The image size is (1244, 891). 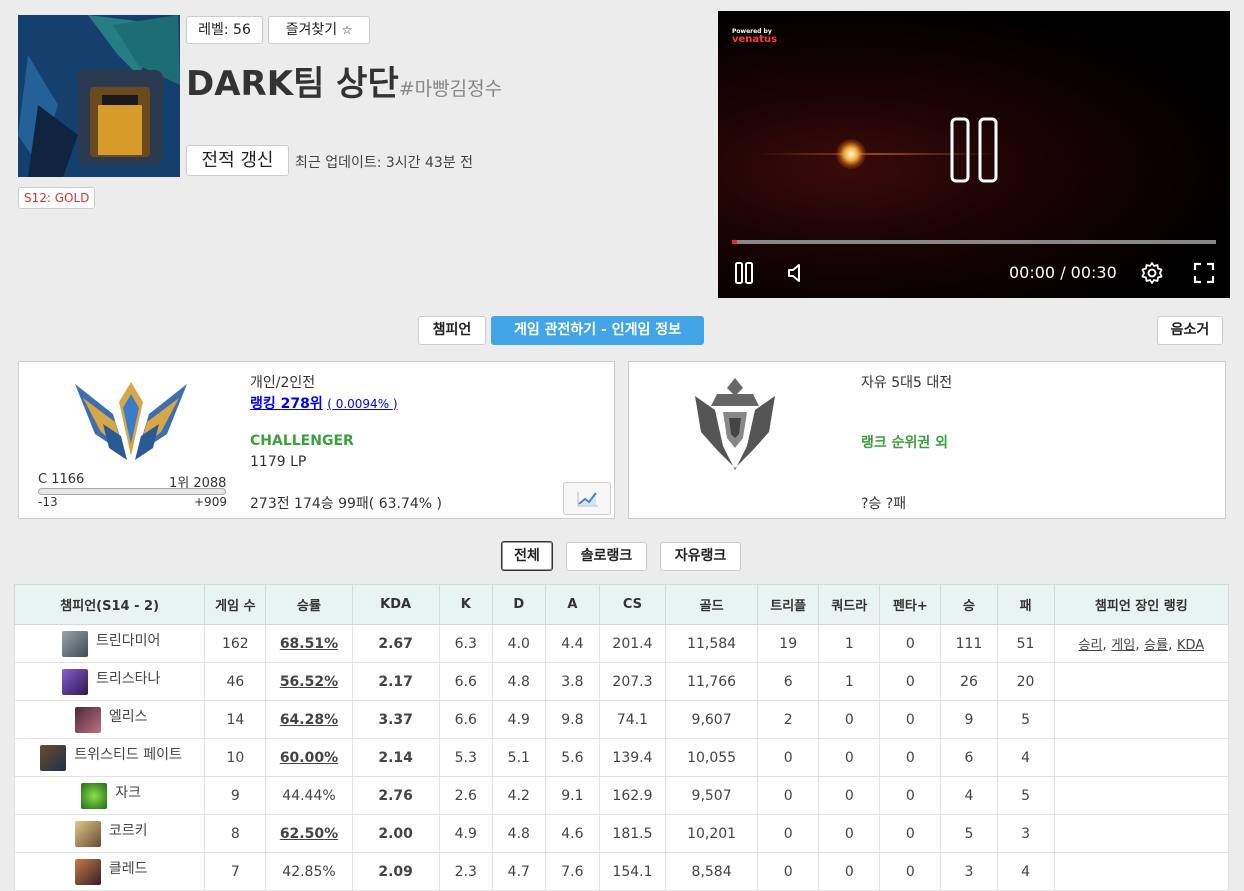 What do you see at coordinates (109, 795) in the screenshot?
I see `champion-cell: 자크` at bounding box center [109, 795].